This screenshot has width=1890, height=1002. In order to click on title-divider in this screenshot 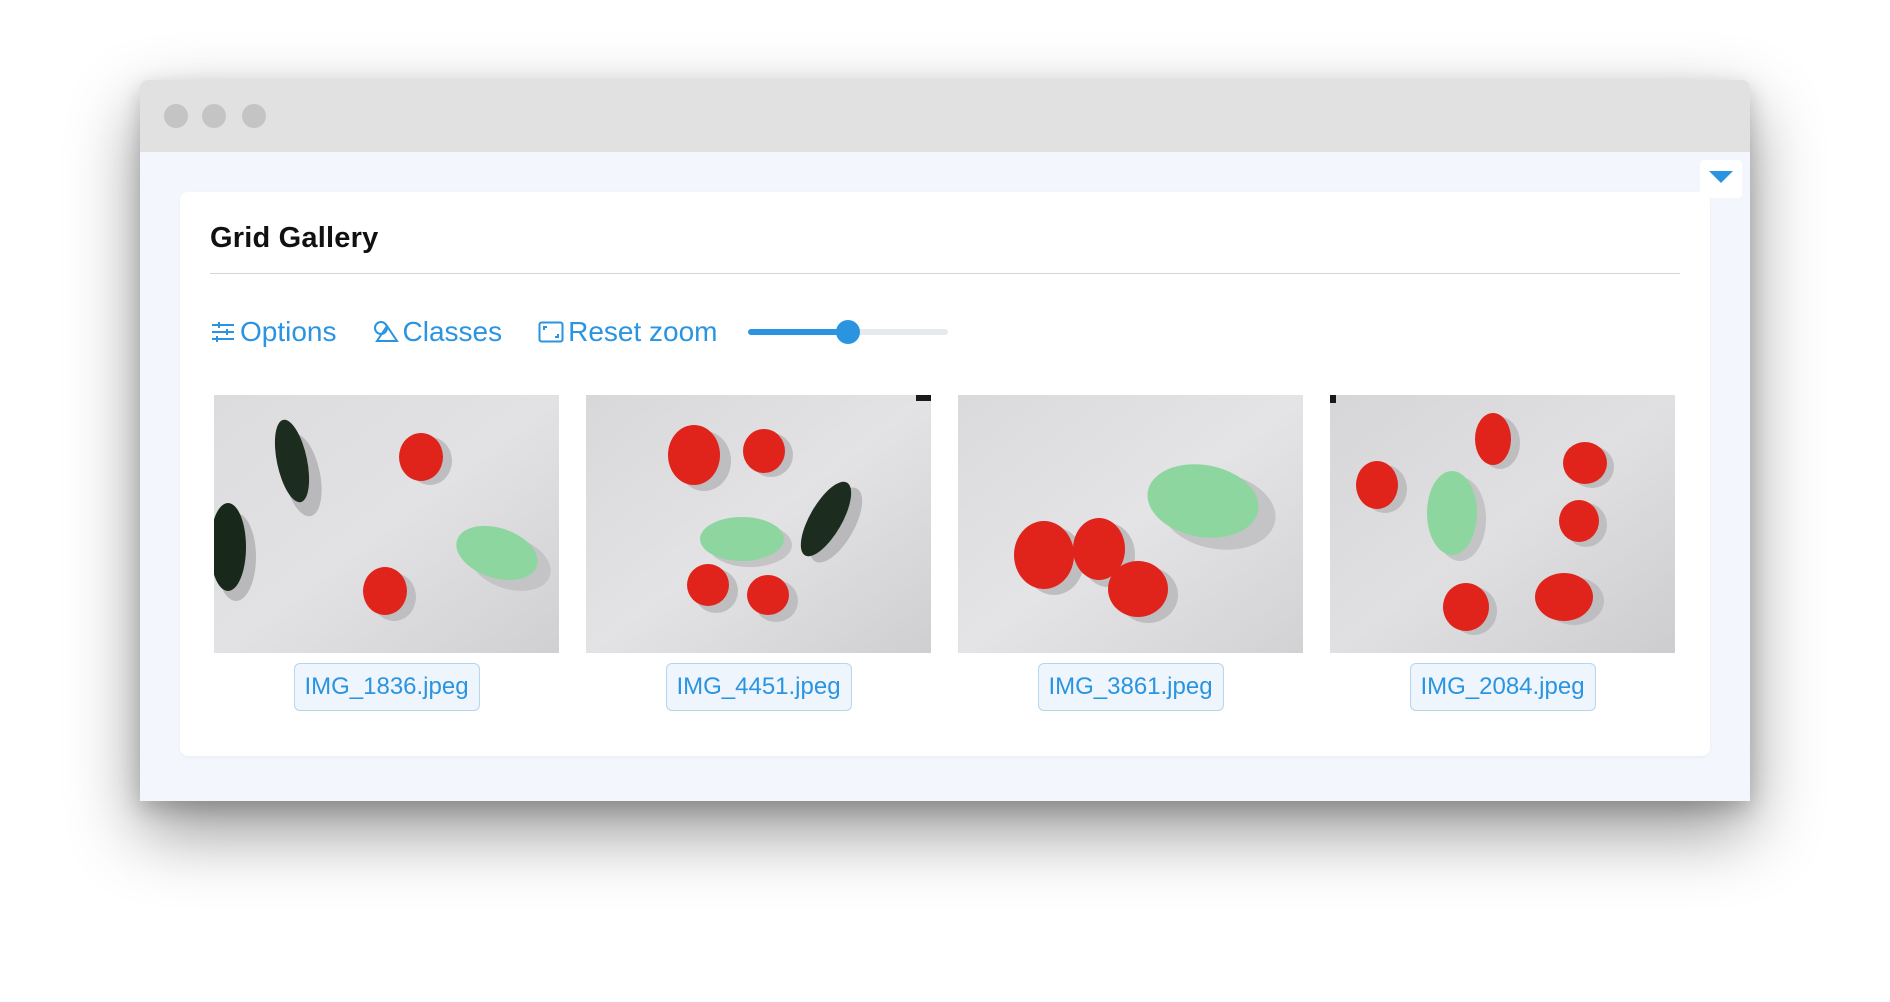, I will do `click(945, 273)`.